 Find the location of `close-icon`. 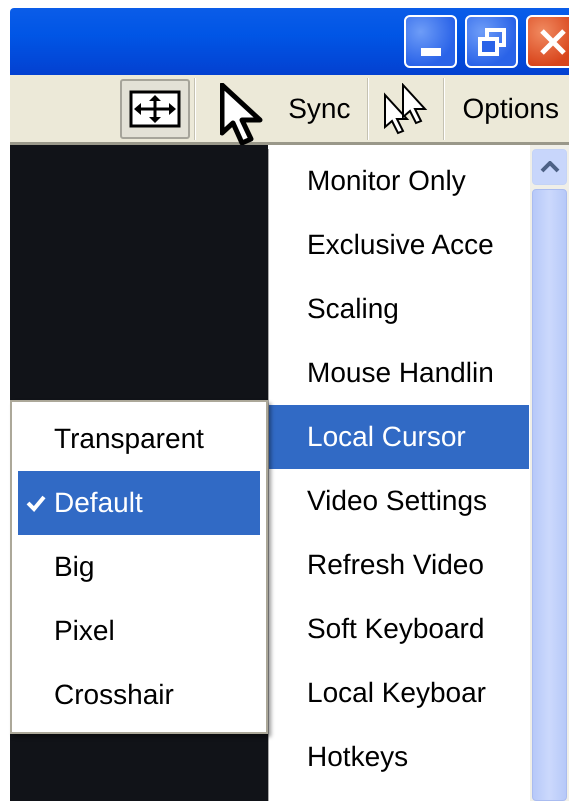

close-icon is located at coordinates (552, 42).